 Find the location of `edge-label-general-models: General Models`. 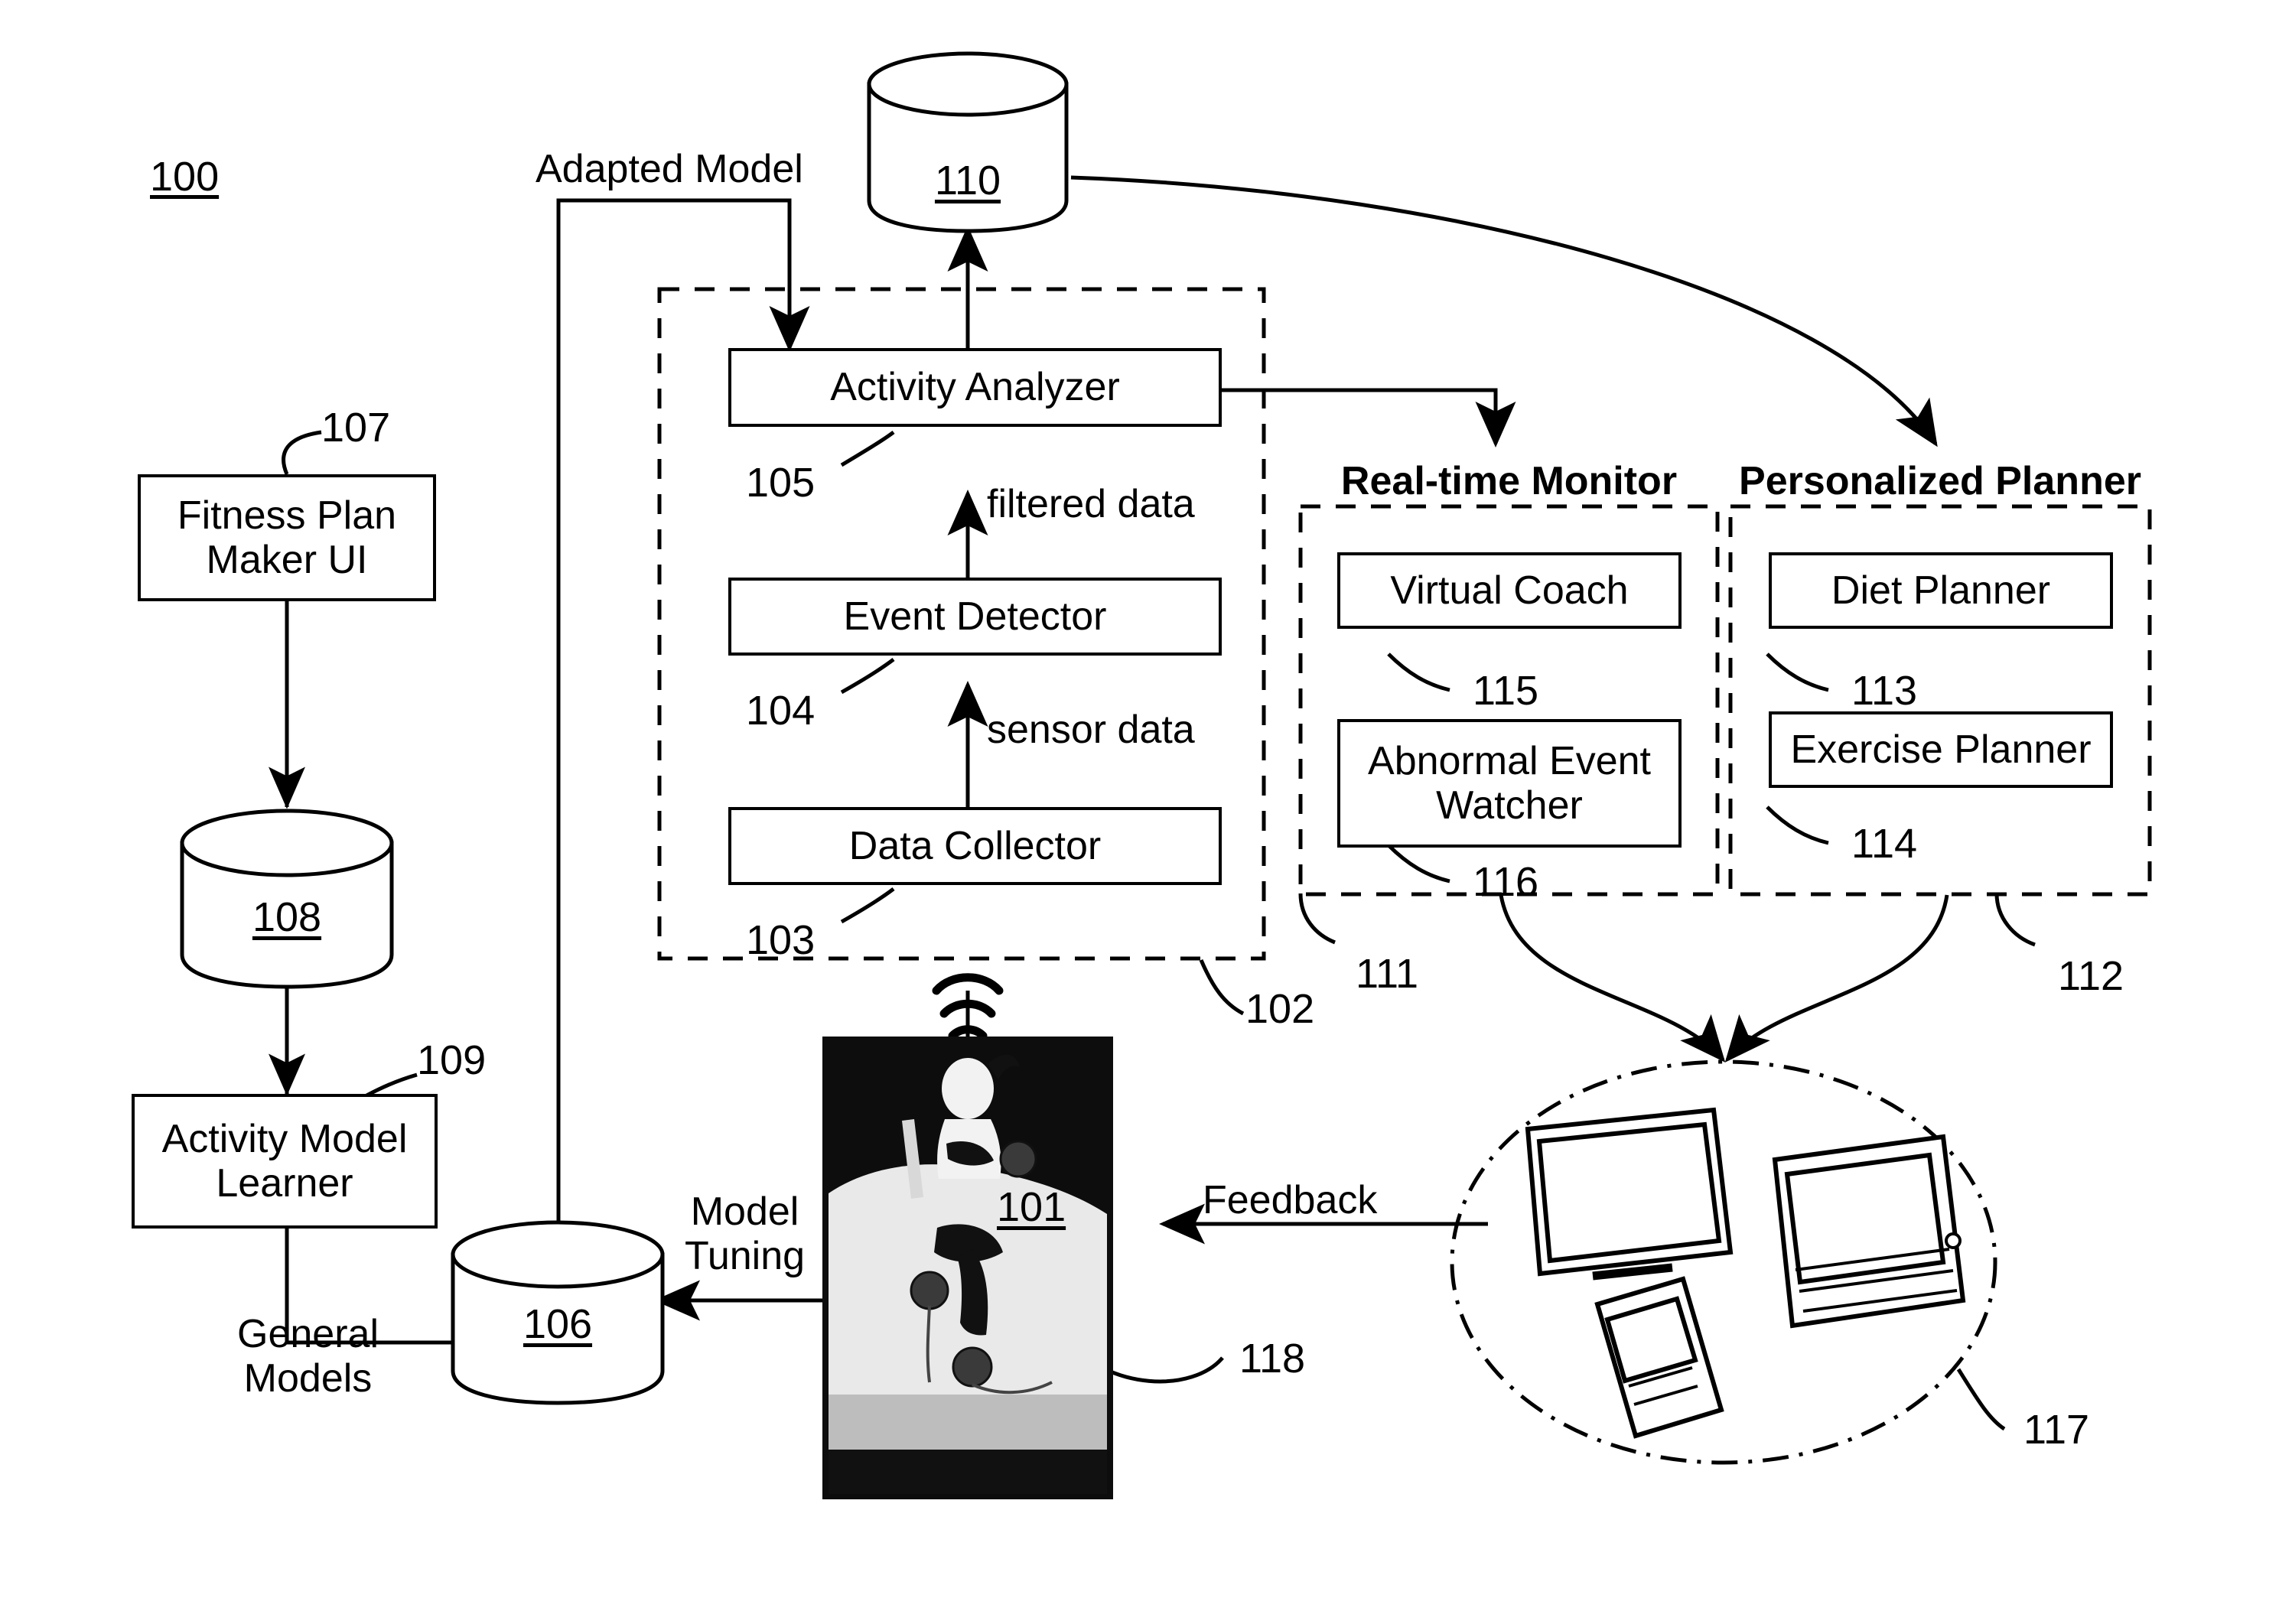

edge-label-general-models: General Models is located at coordinates (308, 1356).